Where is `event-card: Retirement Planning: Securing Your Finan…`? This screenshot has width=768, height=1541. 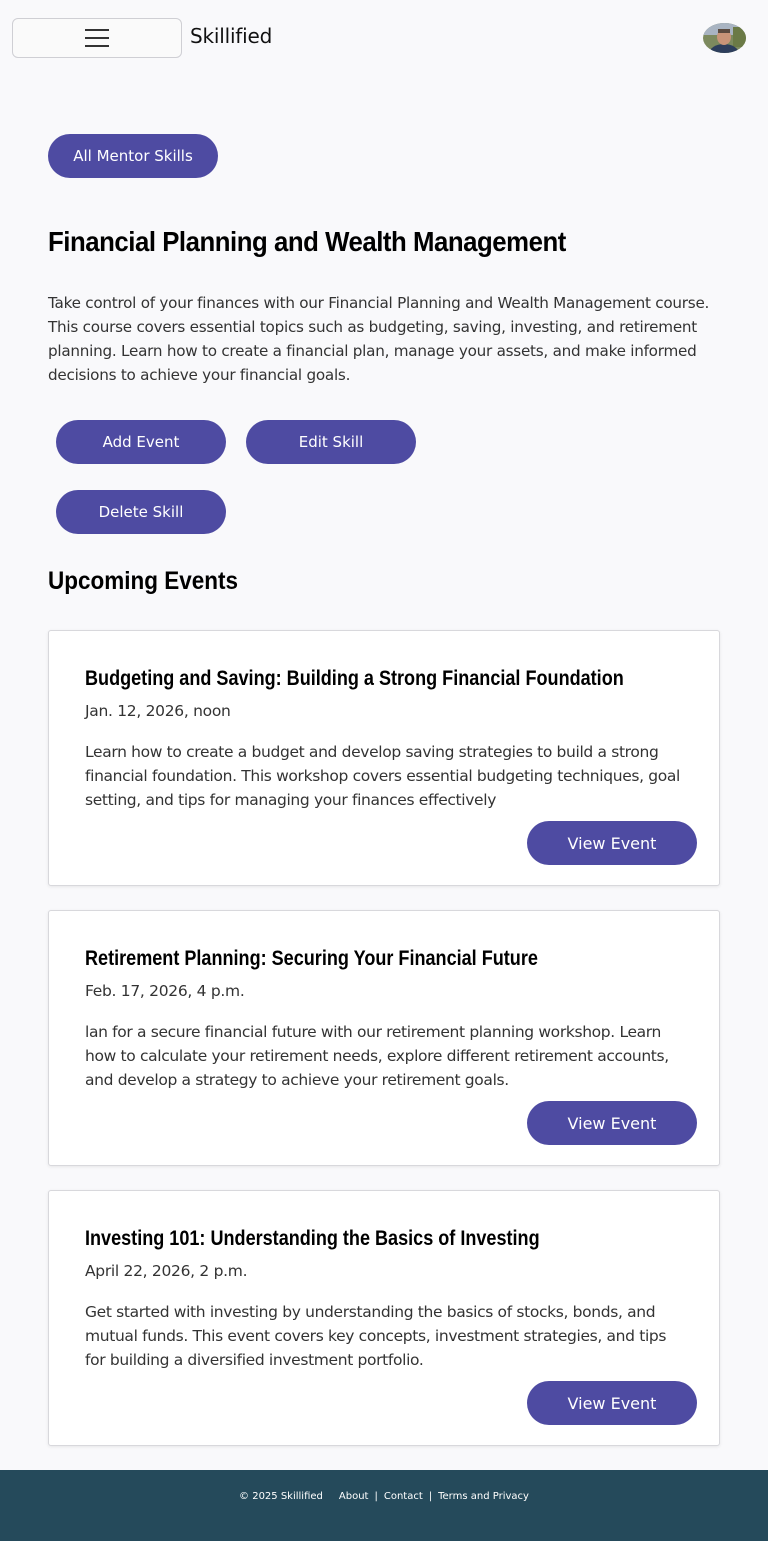
event-card: Retirement Planning: Securing Your Finan… is located at coordinates (384, 1038).